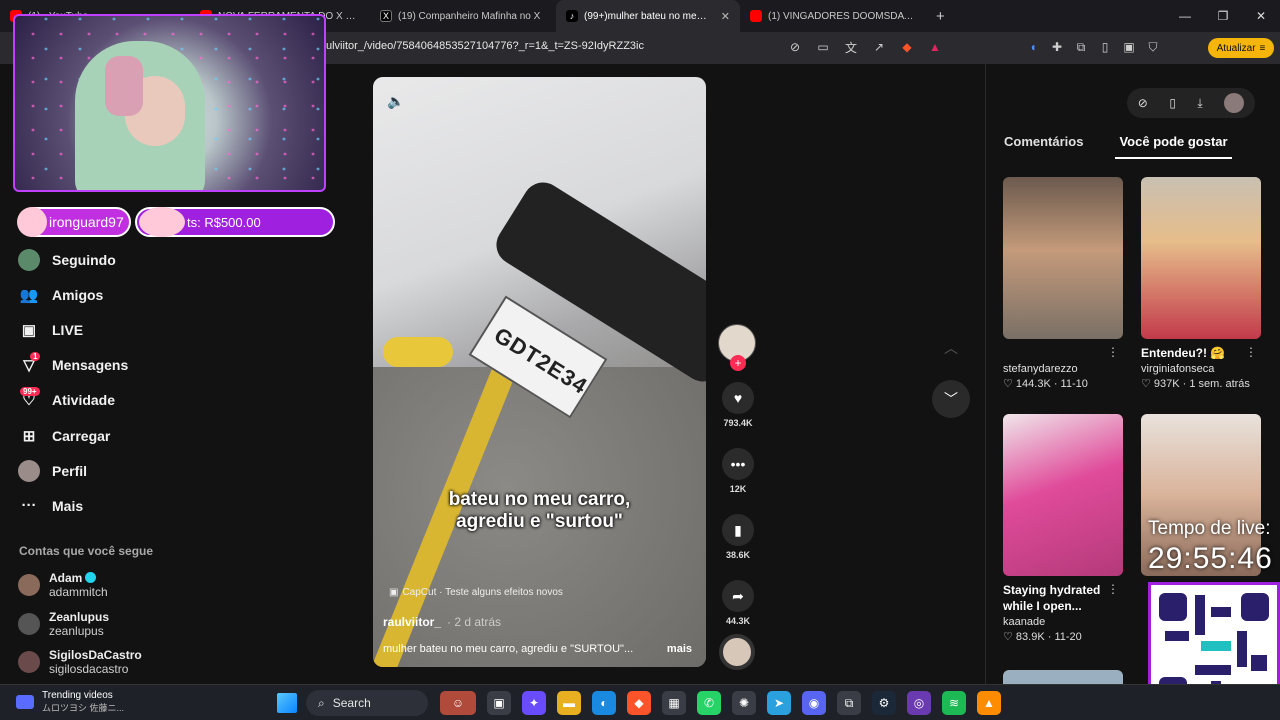  What do you see at coordinates (1043, 144) in the screenshot?
I see `tab-comments: Comentários` at bounding box center [1043, 144].